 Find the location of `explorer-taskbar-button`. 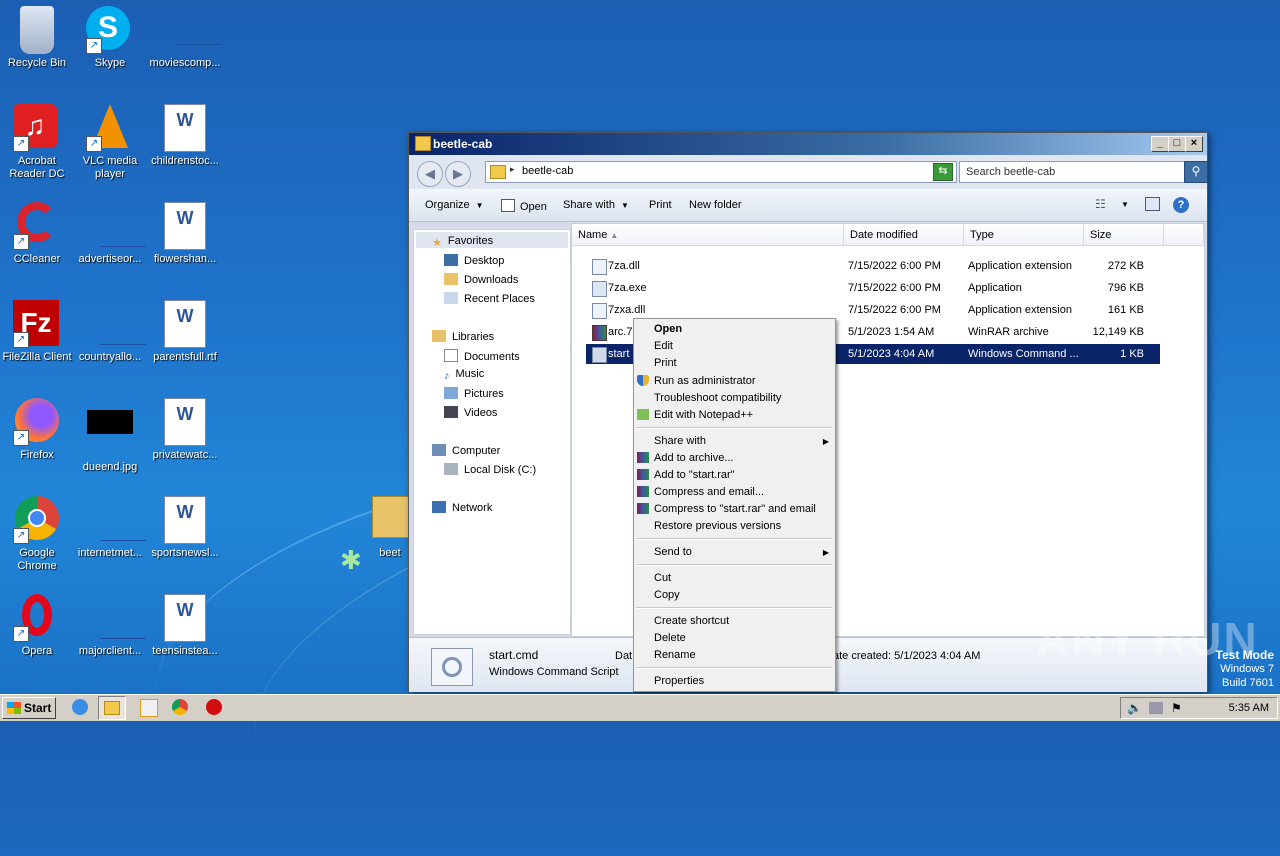

explorer-taskbar-button is located at coordinates (112, 708).